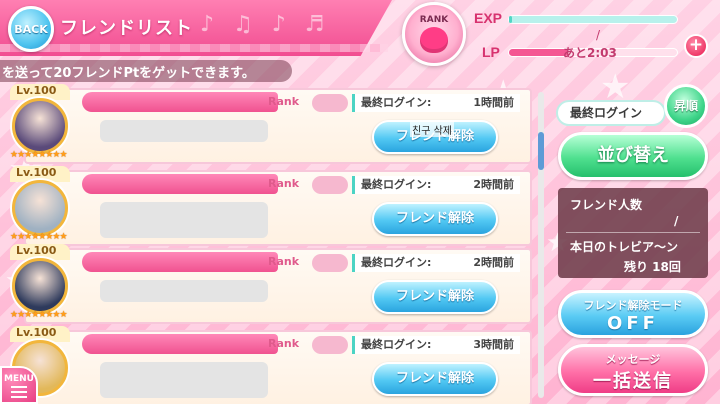 The height and width of the screenshot is (404, 720). What do you see at coordinates (265, 24) in the screenshot?
I see `music-notes-icon: ♪ ♫ ♪ ♬` at bounding box center [265, 24].